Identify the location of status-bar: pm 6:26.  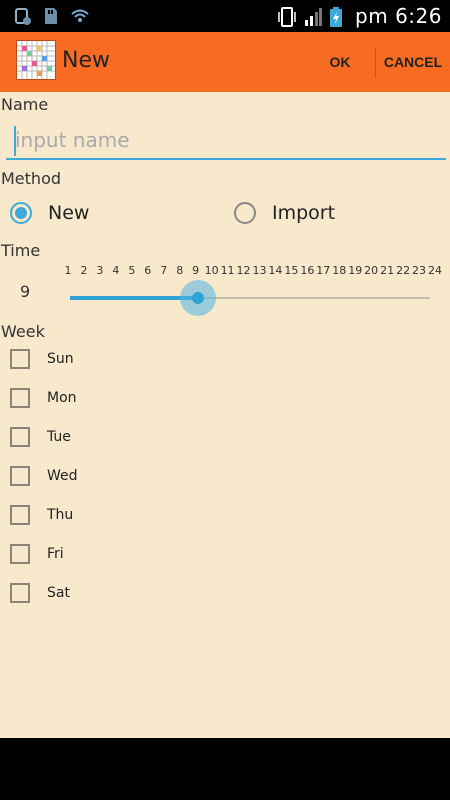
(225, 16).